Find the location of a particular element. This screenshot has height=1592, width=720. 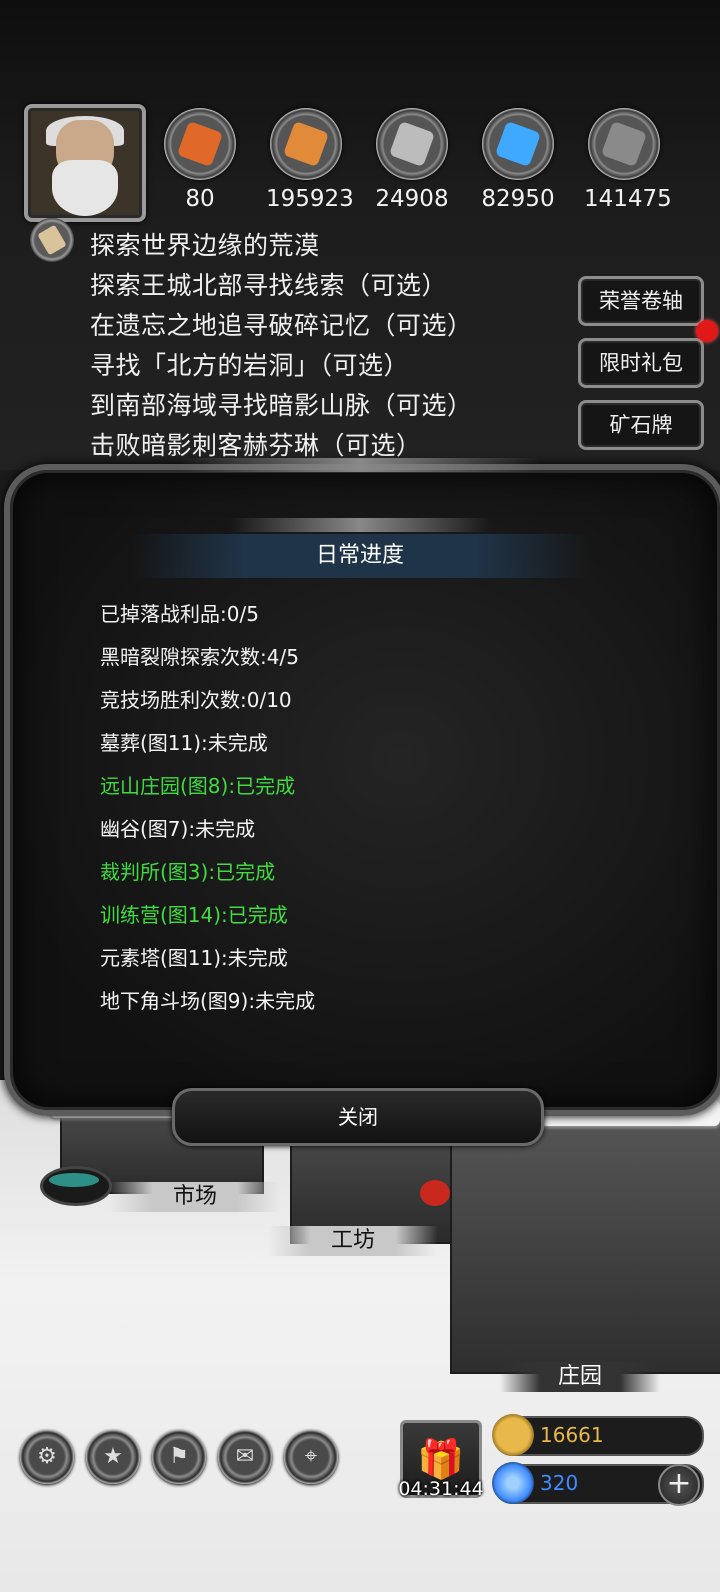

notification-dot is located at coordinates (707, 331).